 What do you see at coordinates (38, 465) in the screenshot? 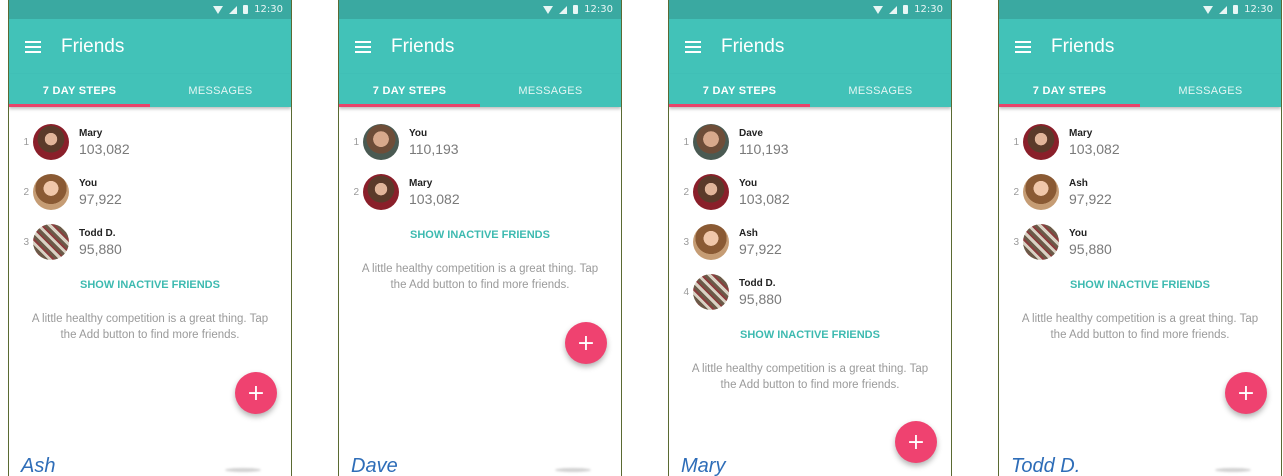
I see `screen-caption: Ash` at bounding box center [38, 465].